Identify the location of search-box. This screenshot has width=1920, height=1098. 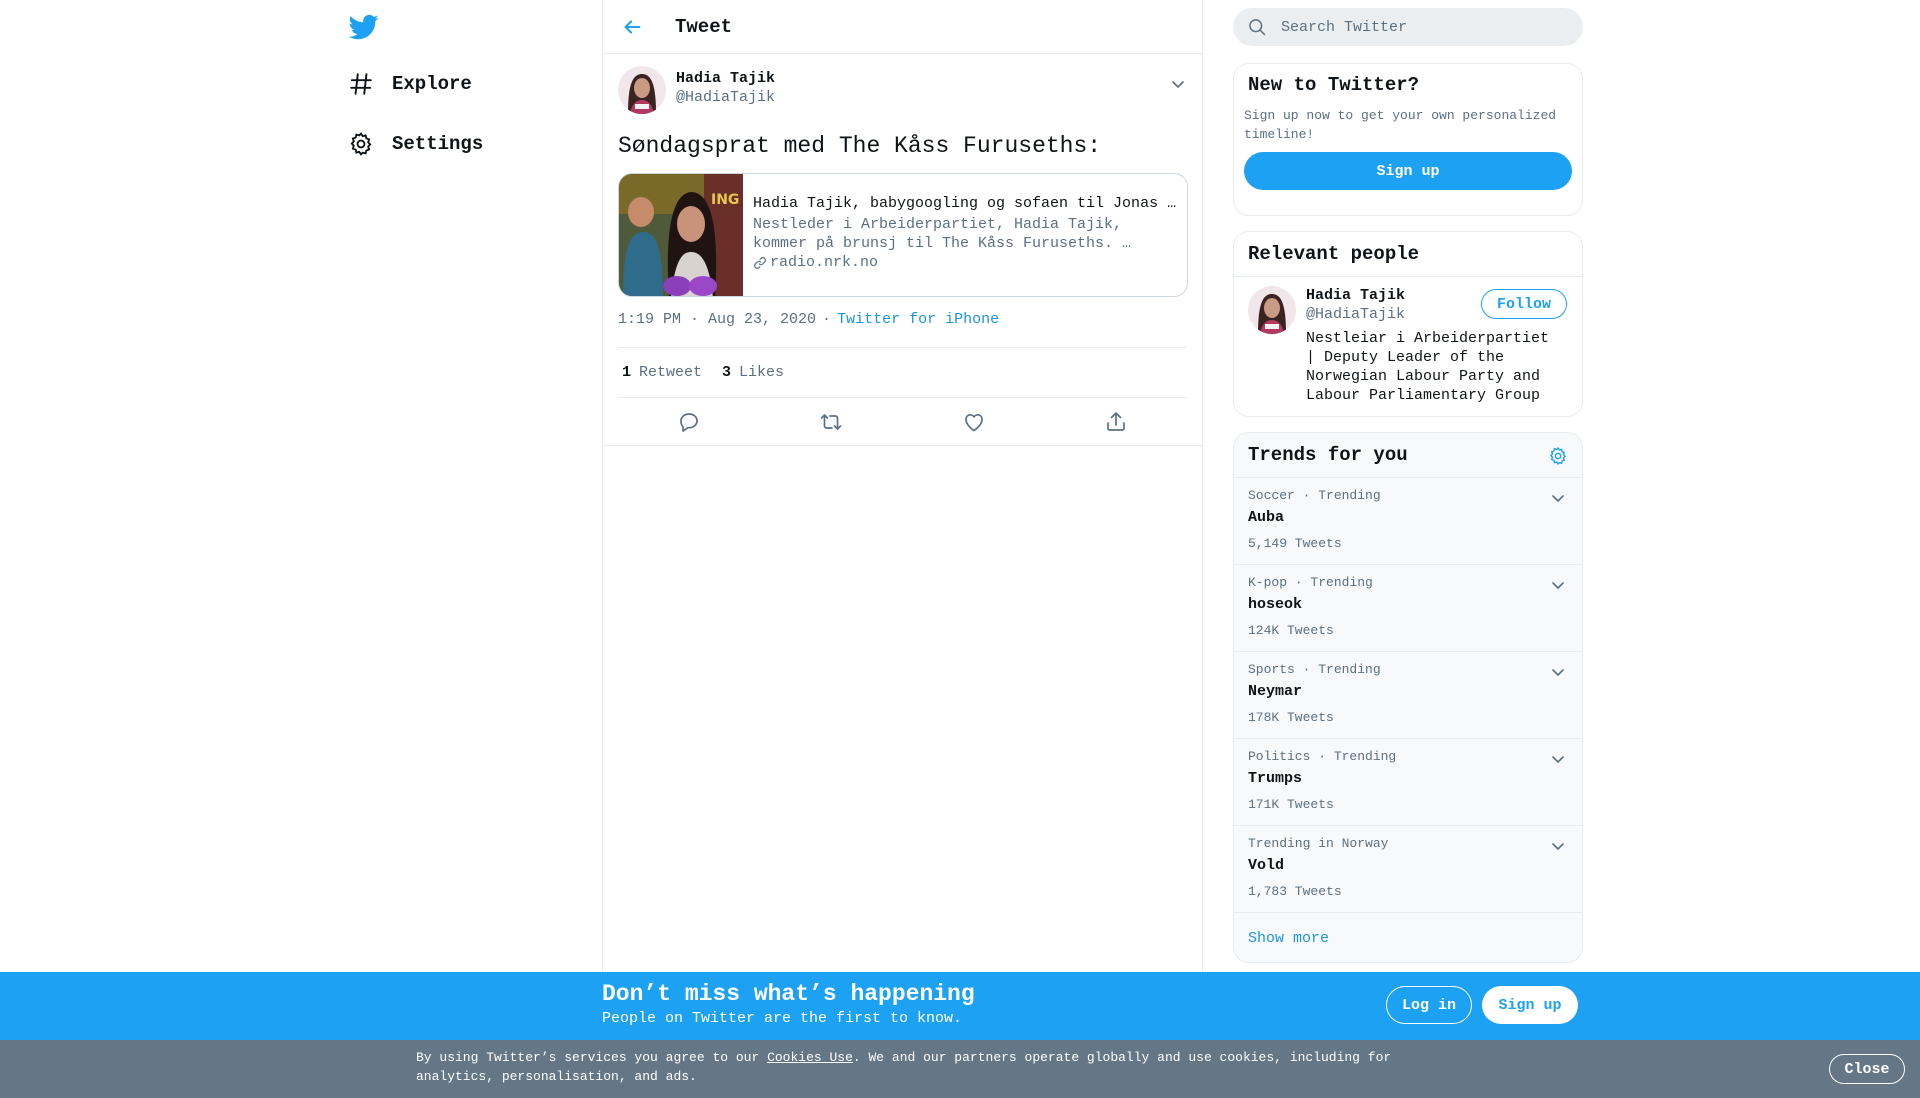
(1408, 27).